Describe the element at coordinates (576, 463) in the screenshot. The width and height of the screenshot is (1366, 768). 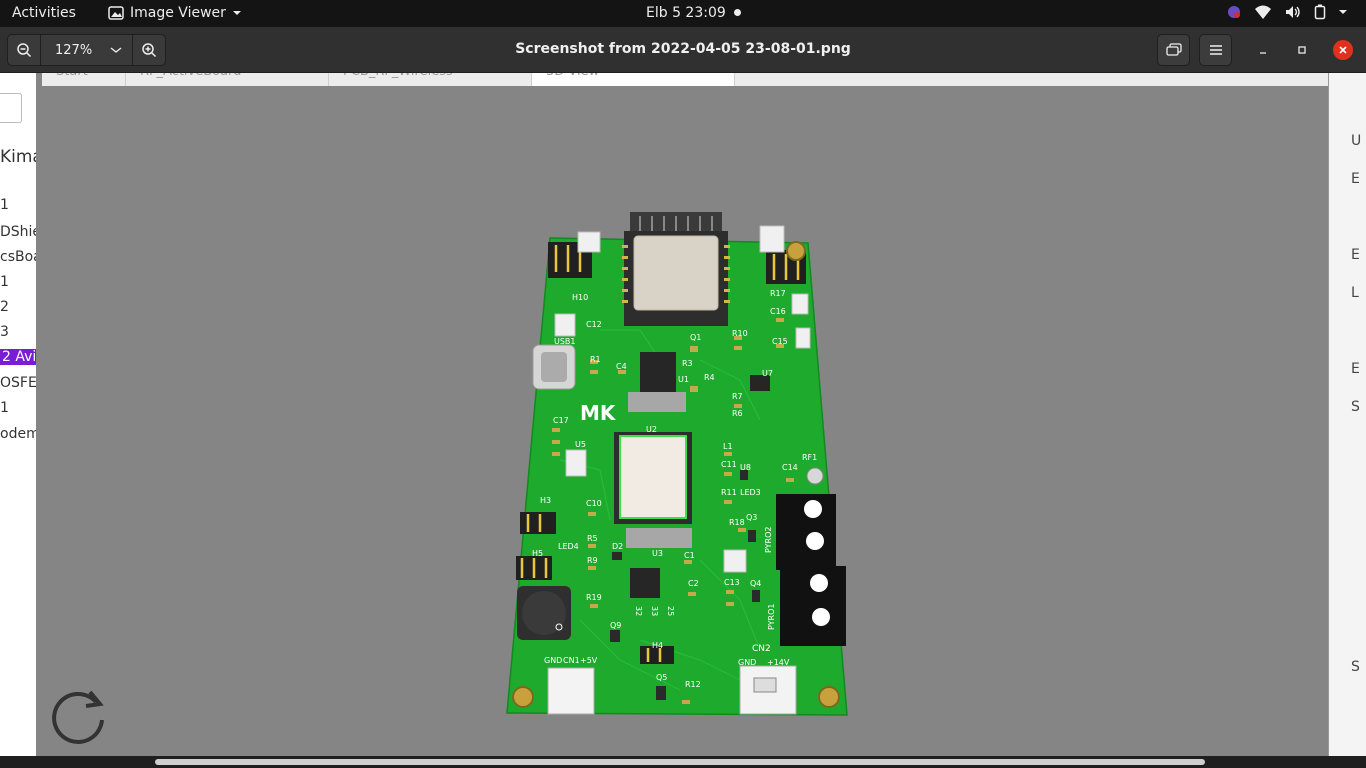
I see `sensor-u5` at that location.